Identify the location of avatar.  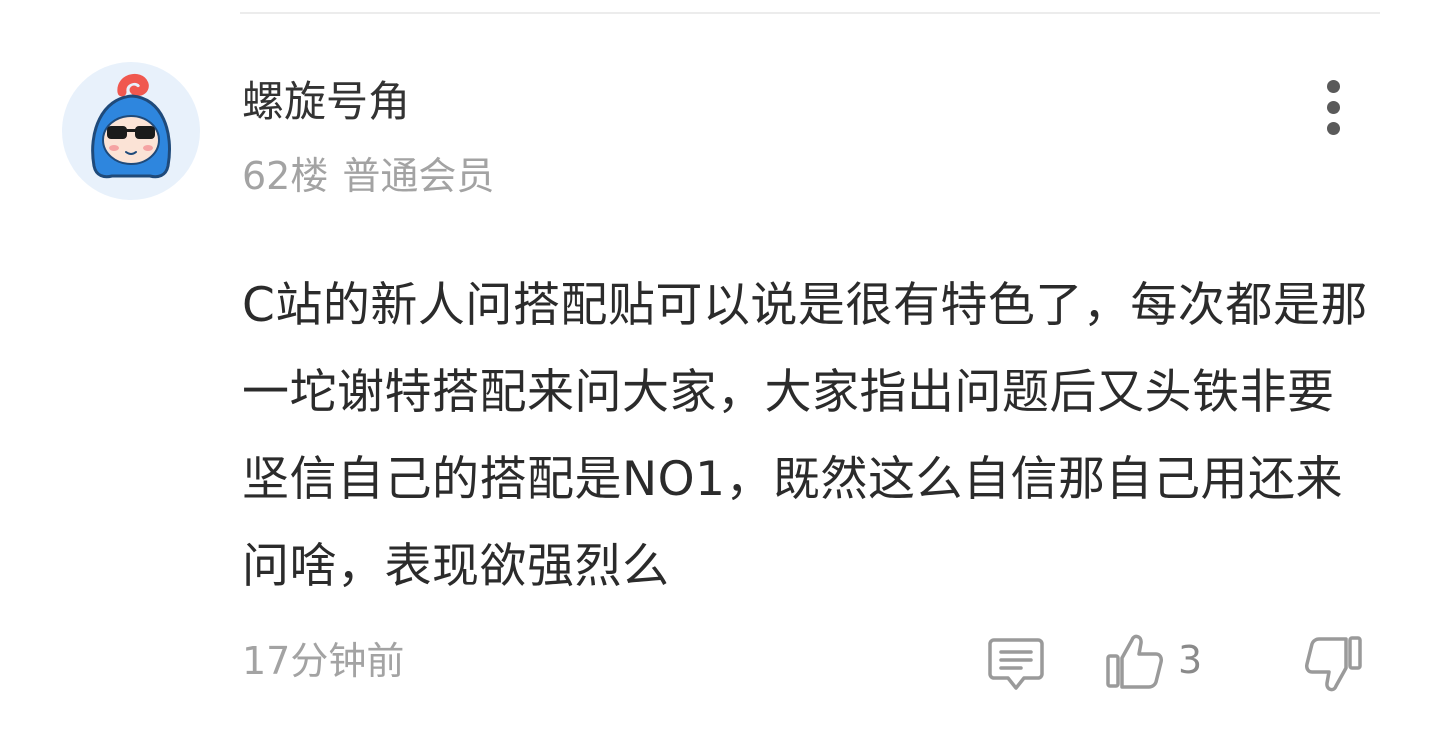
(131, 131).